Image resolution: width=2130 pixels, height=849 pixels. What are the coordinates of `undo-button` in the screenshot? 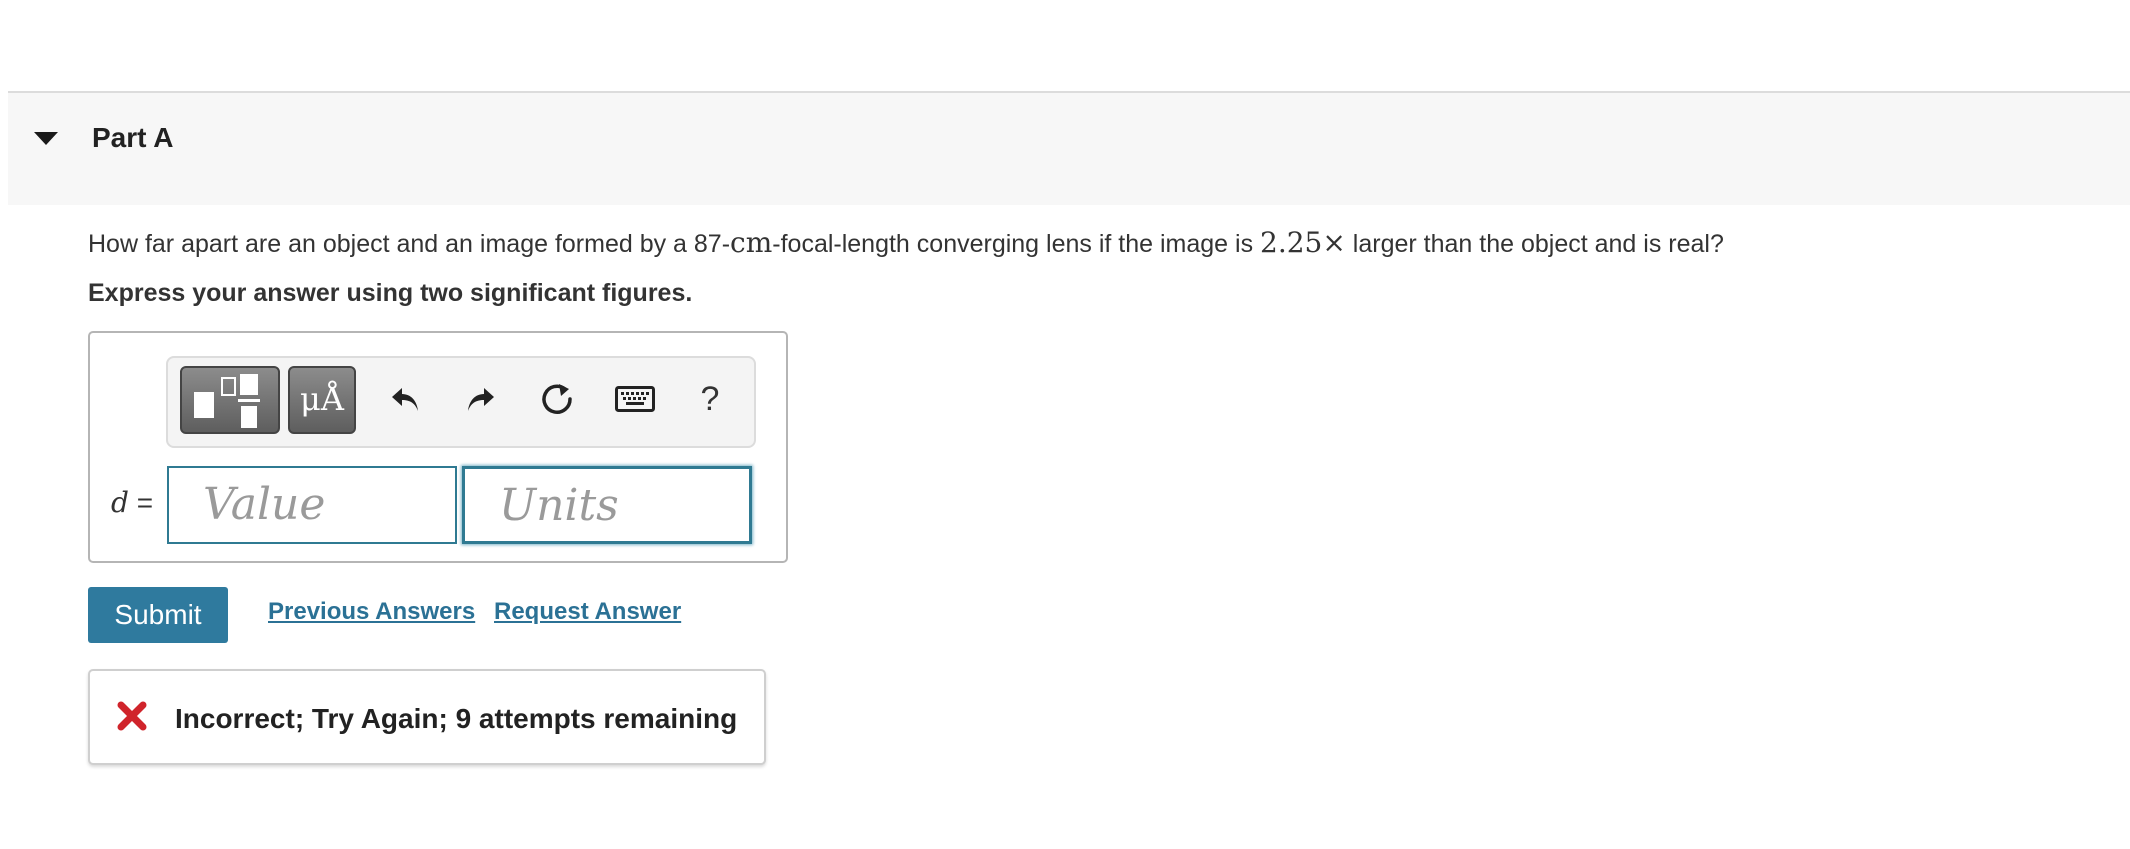 It's located at (406, 399).